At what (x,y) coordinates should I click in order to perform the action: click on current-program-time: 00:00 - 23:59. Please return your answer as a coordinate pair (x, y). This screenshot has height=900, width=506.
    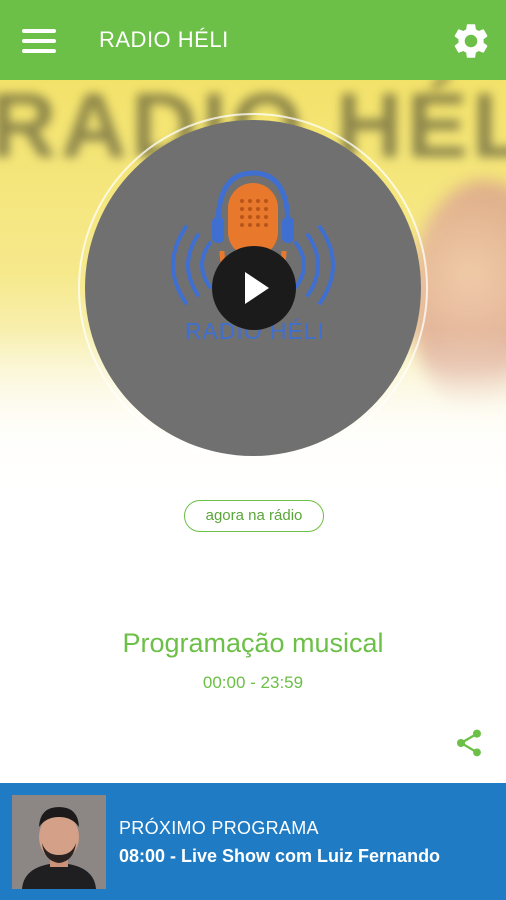
    Looking at the image, I should click on (253, 682).